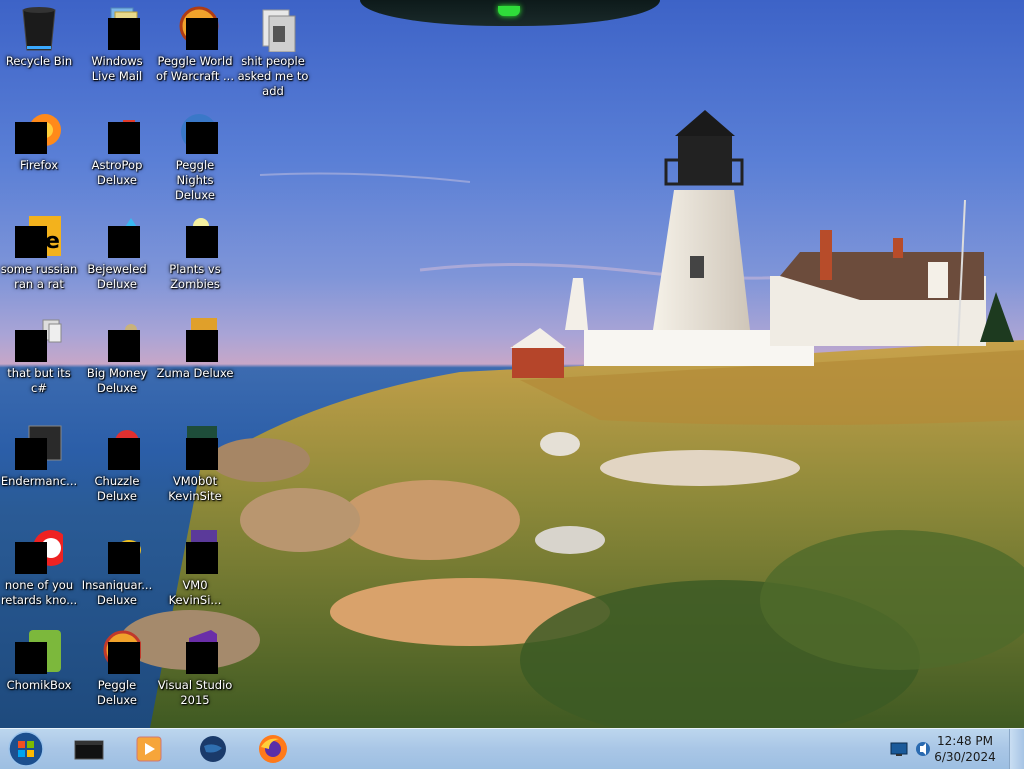 The width and height of the screenshot is (1024, 772). What do you see at coordinates (195, 236) in the screenshot?
I see `plants-vs-zombies-icon` at bounding box center [195, 236].